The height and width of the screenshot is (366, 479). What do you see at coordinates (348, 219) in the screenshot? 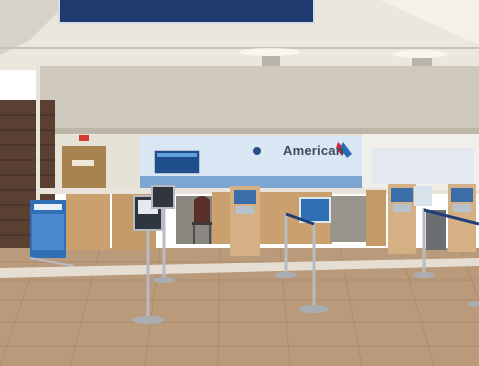
I see `baggage-belt` at bounding box center [348, 219].